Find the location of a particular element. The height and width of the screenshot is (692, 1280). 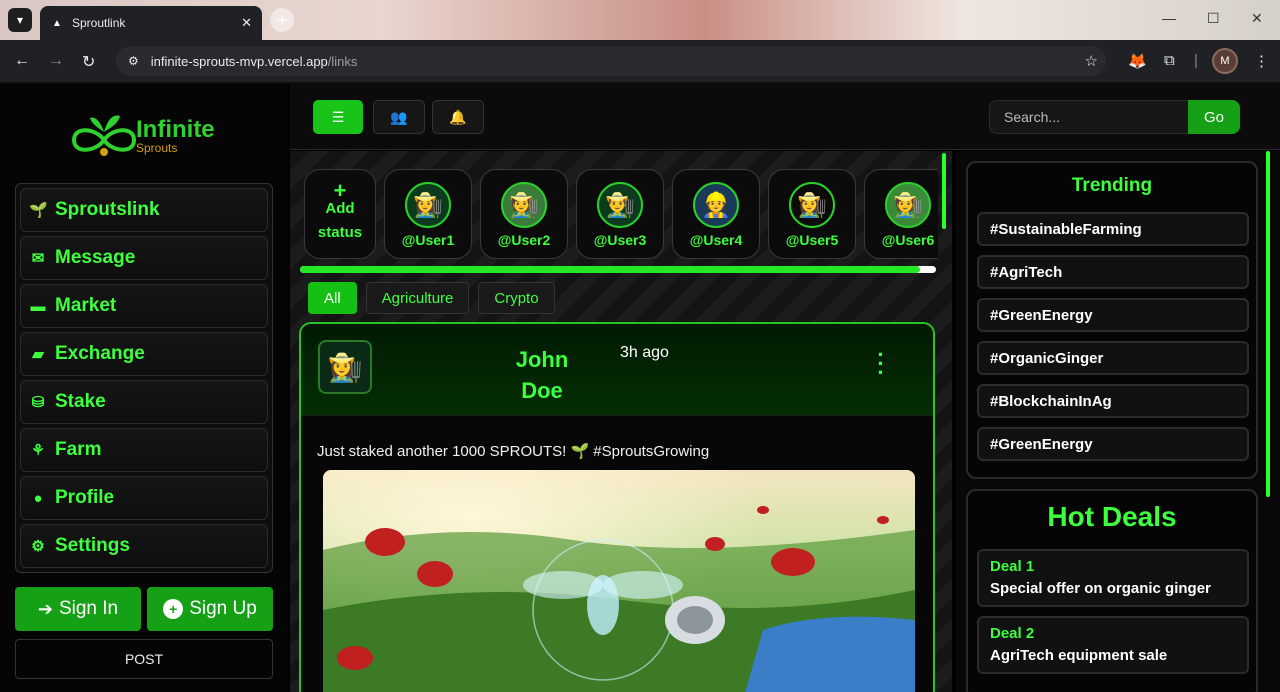

maximize-icon: ☐ is located at coordinates (1213, 18).